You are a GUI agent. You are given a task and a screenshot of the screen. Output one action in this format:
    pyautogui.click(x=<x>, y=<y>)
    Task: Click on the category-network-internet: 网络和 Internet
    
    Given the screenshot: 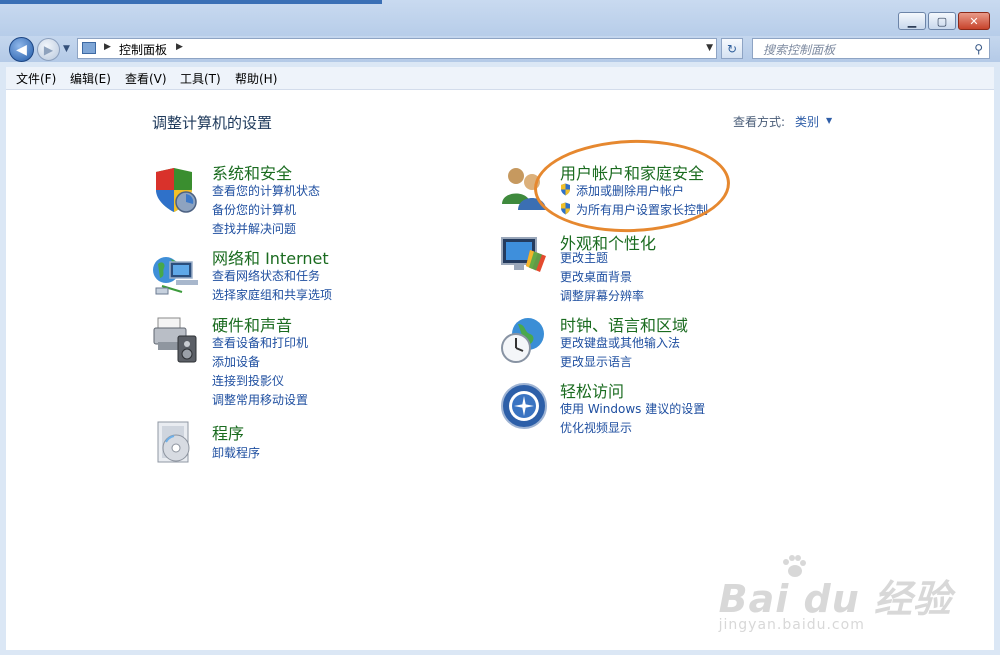 What is the action you would take?
    pyautogui.click(x=270, y=257)
    